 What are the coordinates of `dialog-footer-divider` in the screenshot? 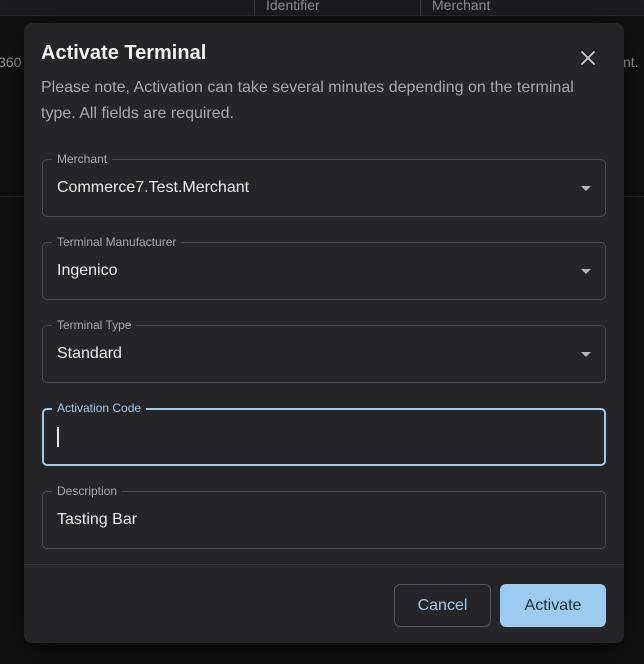 It's located at (324, 564).